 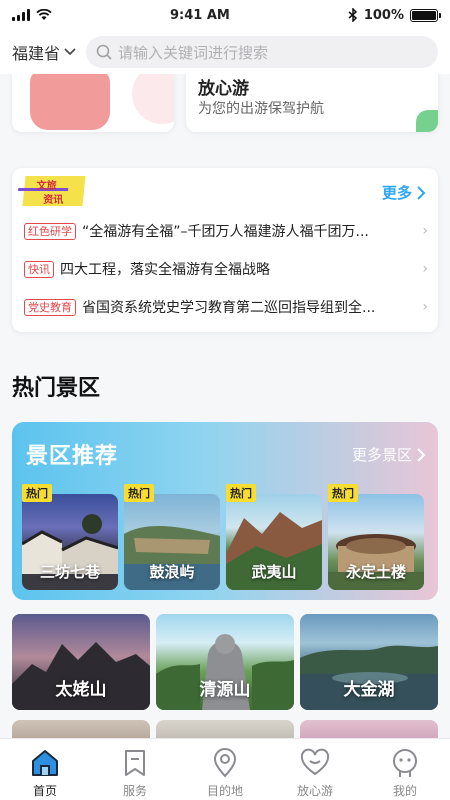 I want to click on bookmark-icon, so click(x=135, y=763).